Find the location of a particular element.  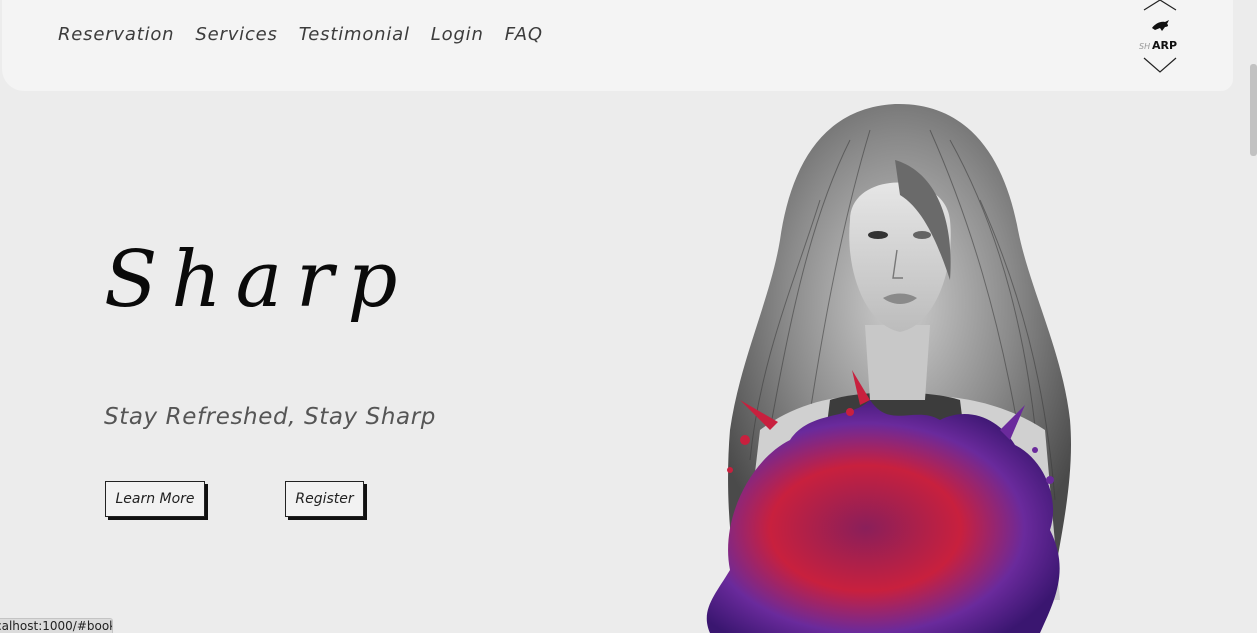

logo-bottom-chevron-icon is located at coordinates (1160, 65).